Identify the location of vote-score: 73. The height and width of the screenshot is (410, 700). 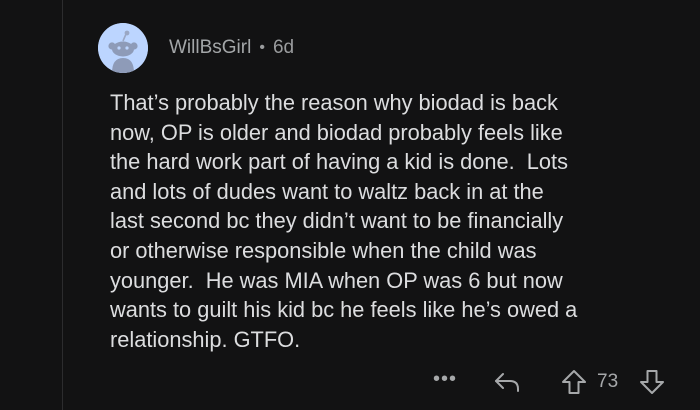
(608, 381).